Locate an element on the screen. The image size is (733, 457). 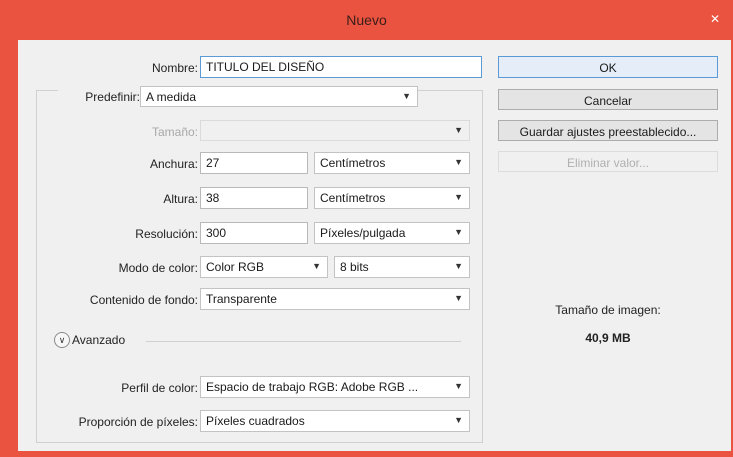
perfil-color-select: Espacio de trabajo RGB: Adobe RGB ... ▼ is located at coordinates (335, 387).